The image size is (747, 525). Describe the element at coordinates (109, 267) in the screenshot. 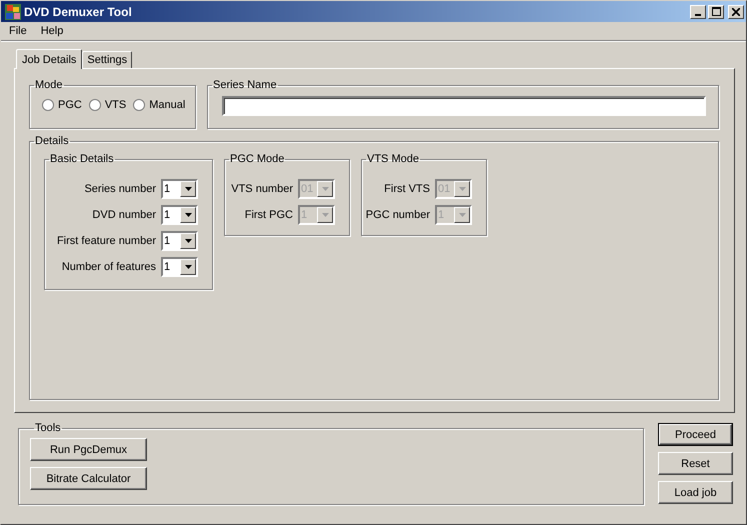

I see `field-label: Number of features` at that location.